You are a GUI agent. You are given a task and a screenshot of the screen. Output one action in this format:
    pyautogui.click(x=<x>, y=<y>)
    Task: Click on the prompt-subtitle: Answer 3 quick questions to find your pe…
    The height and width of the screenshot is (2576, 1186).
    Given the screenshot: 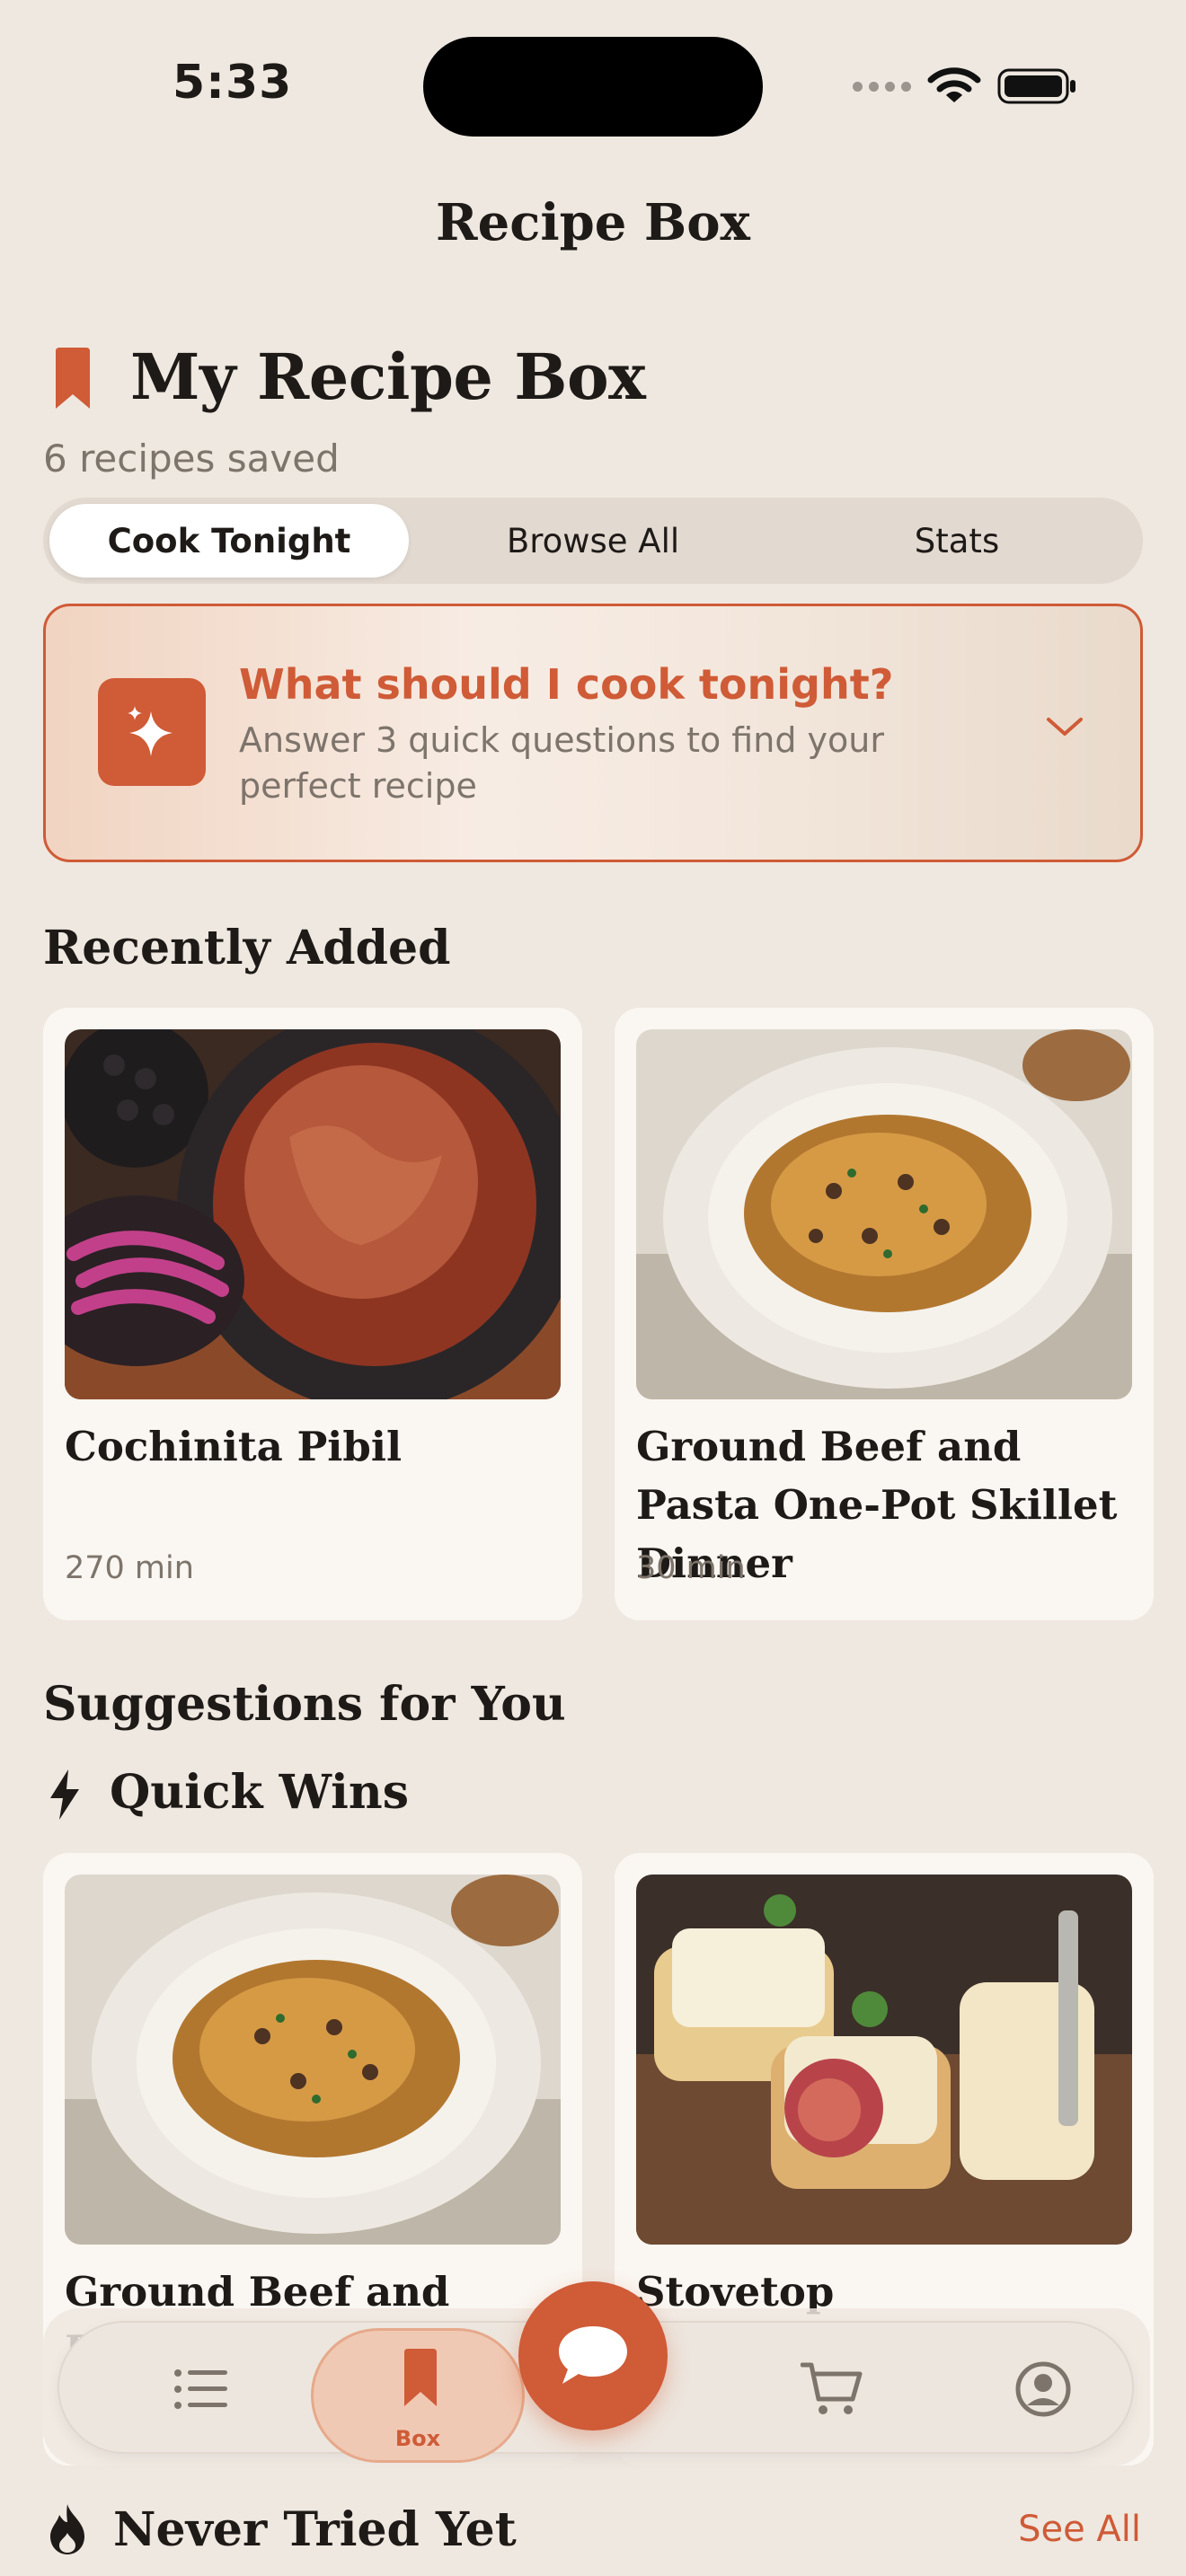 What is the action you would take?
    pyautogui.click(x=561, y=763)
    